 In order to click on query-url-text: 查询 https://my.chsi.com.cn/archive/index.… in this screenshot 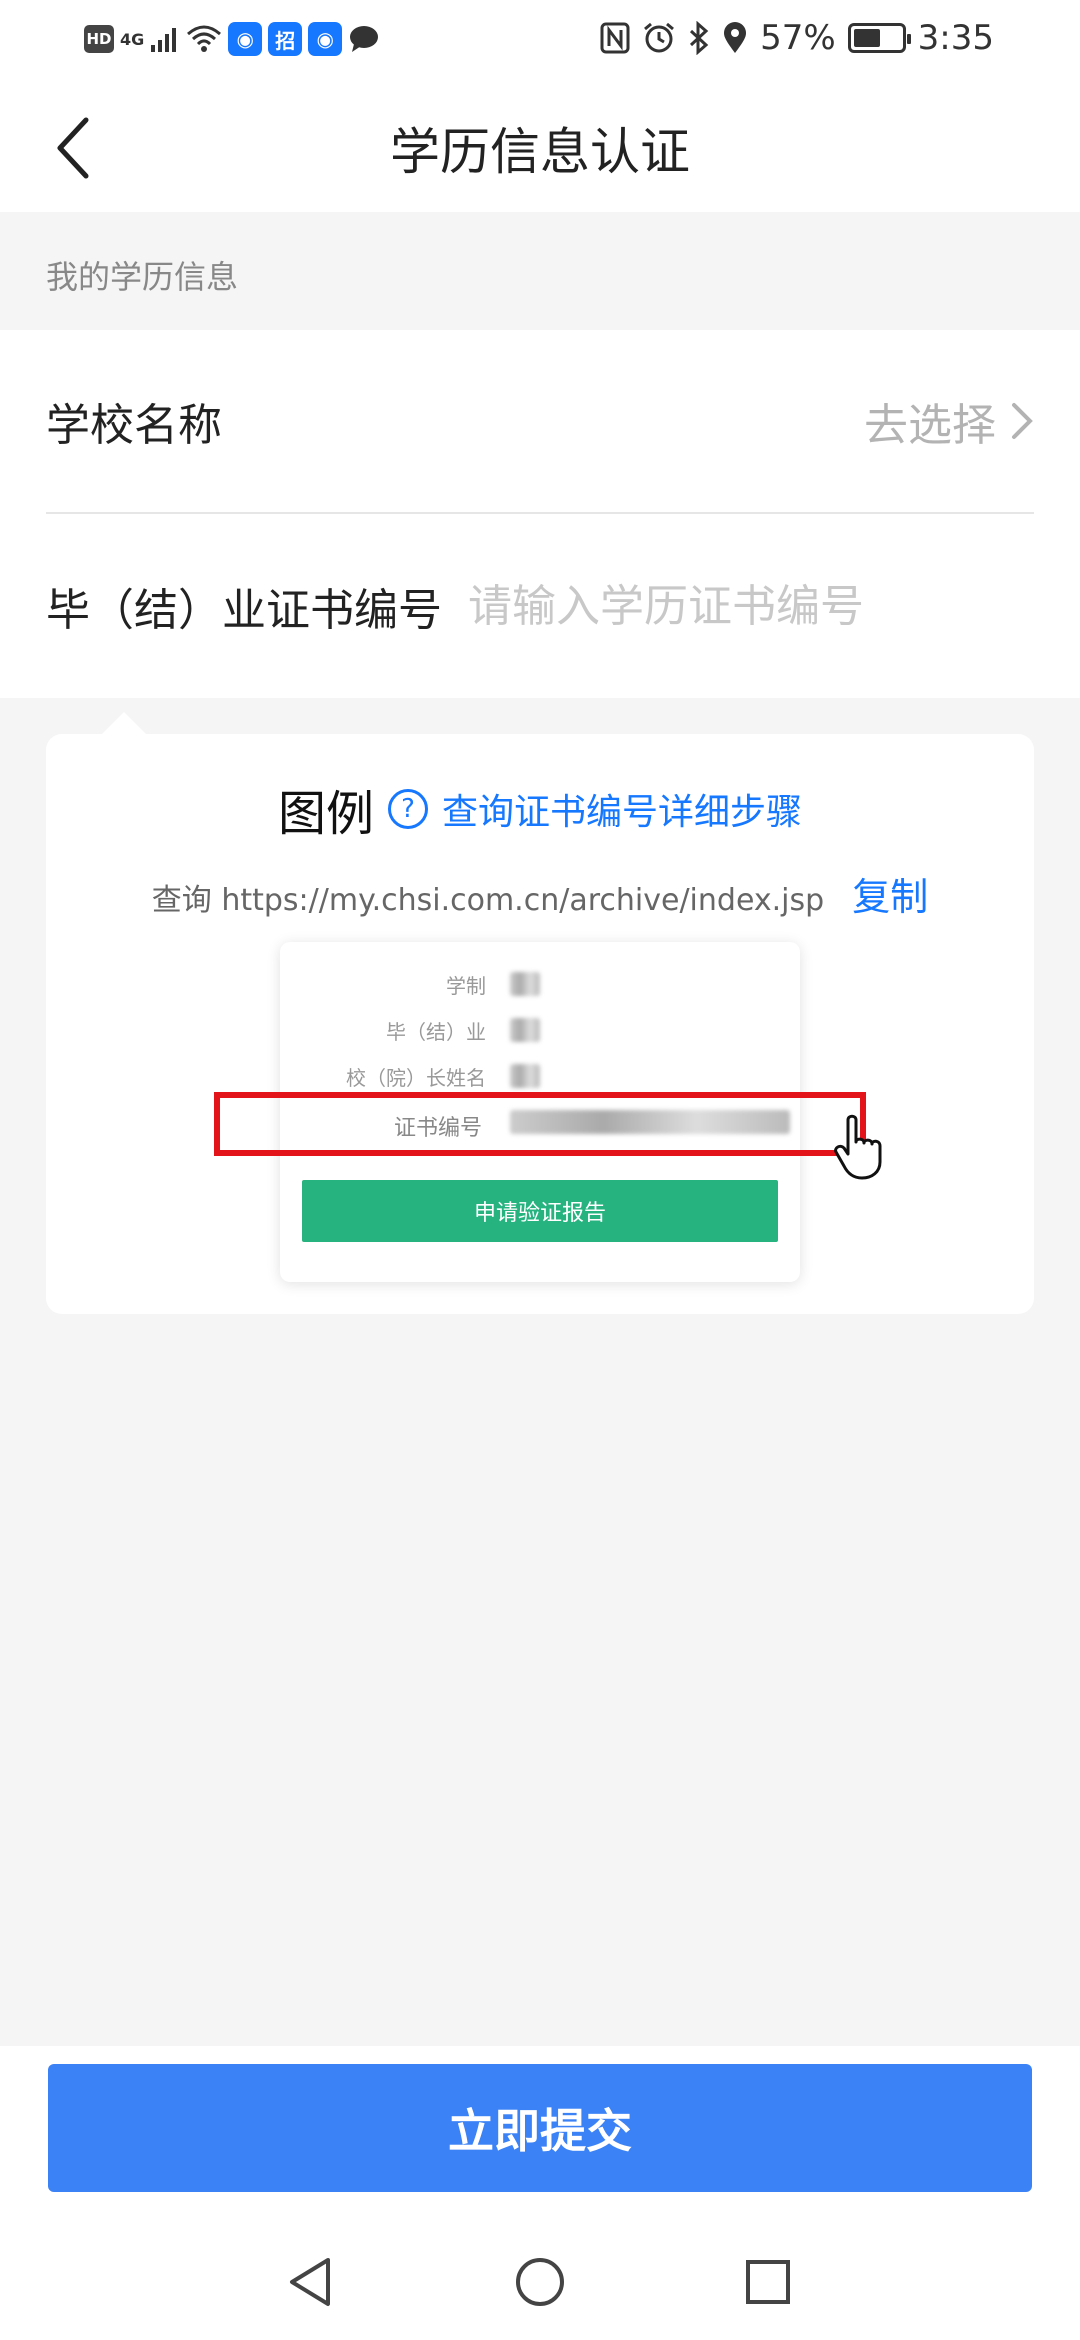, I will do `click(488, 900)`.